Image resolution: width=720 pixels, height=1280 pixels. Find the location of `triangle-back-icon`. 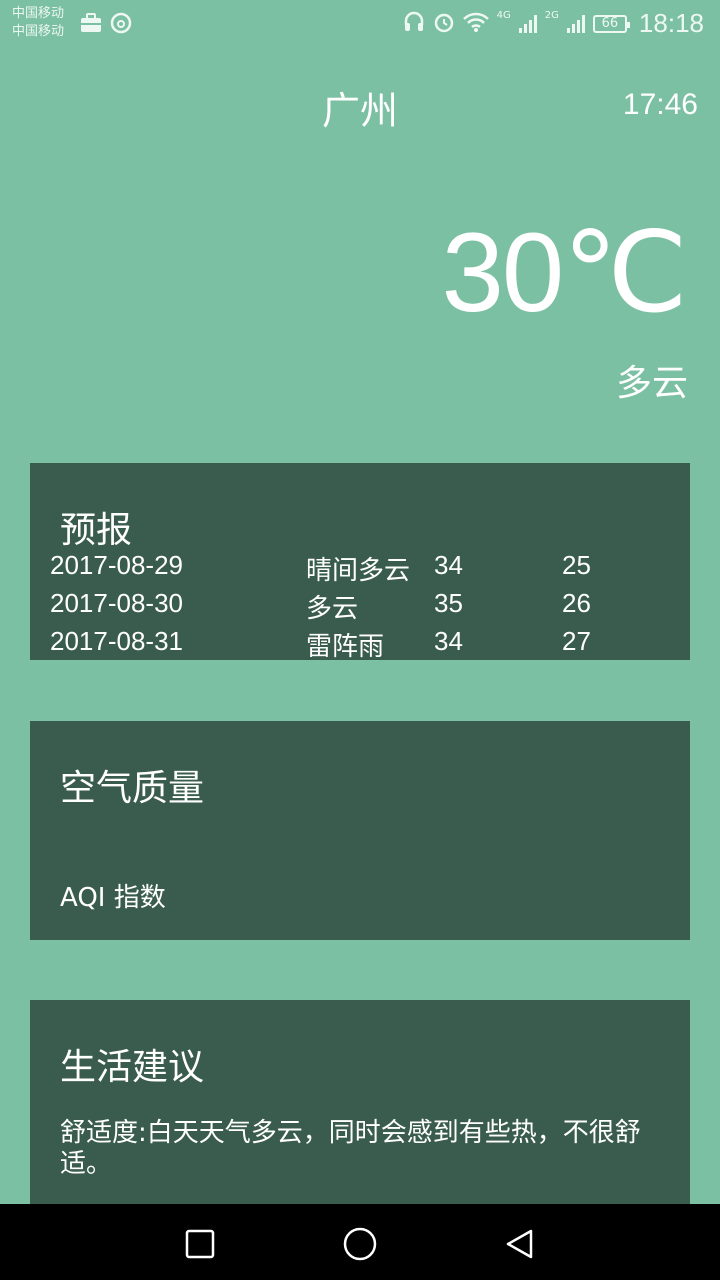

triangle-back-icon is located at coordinates (519, 1244).